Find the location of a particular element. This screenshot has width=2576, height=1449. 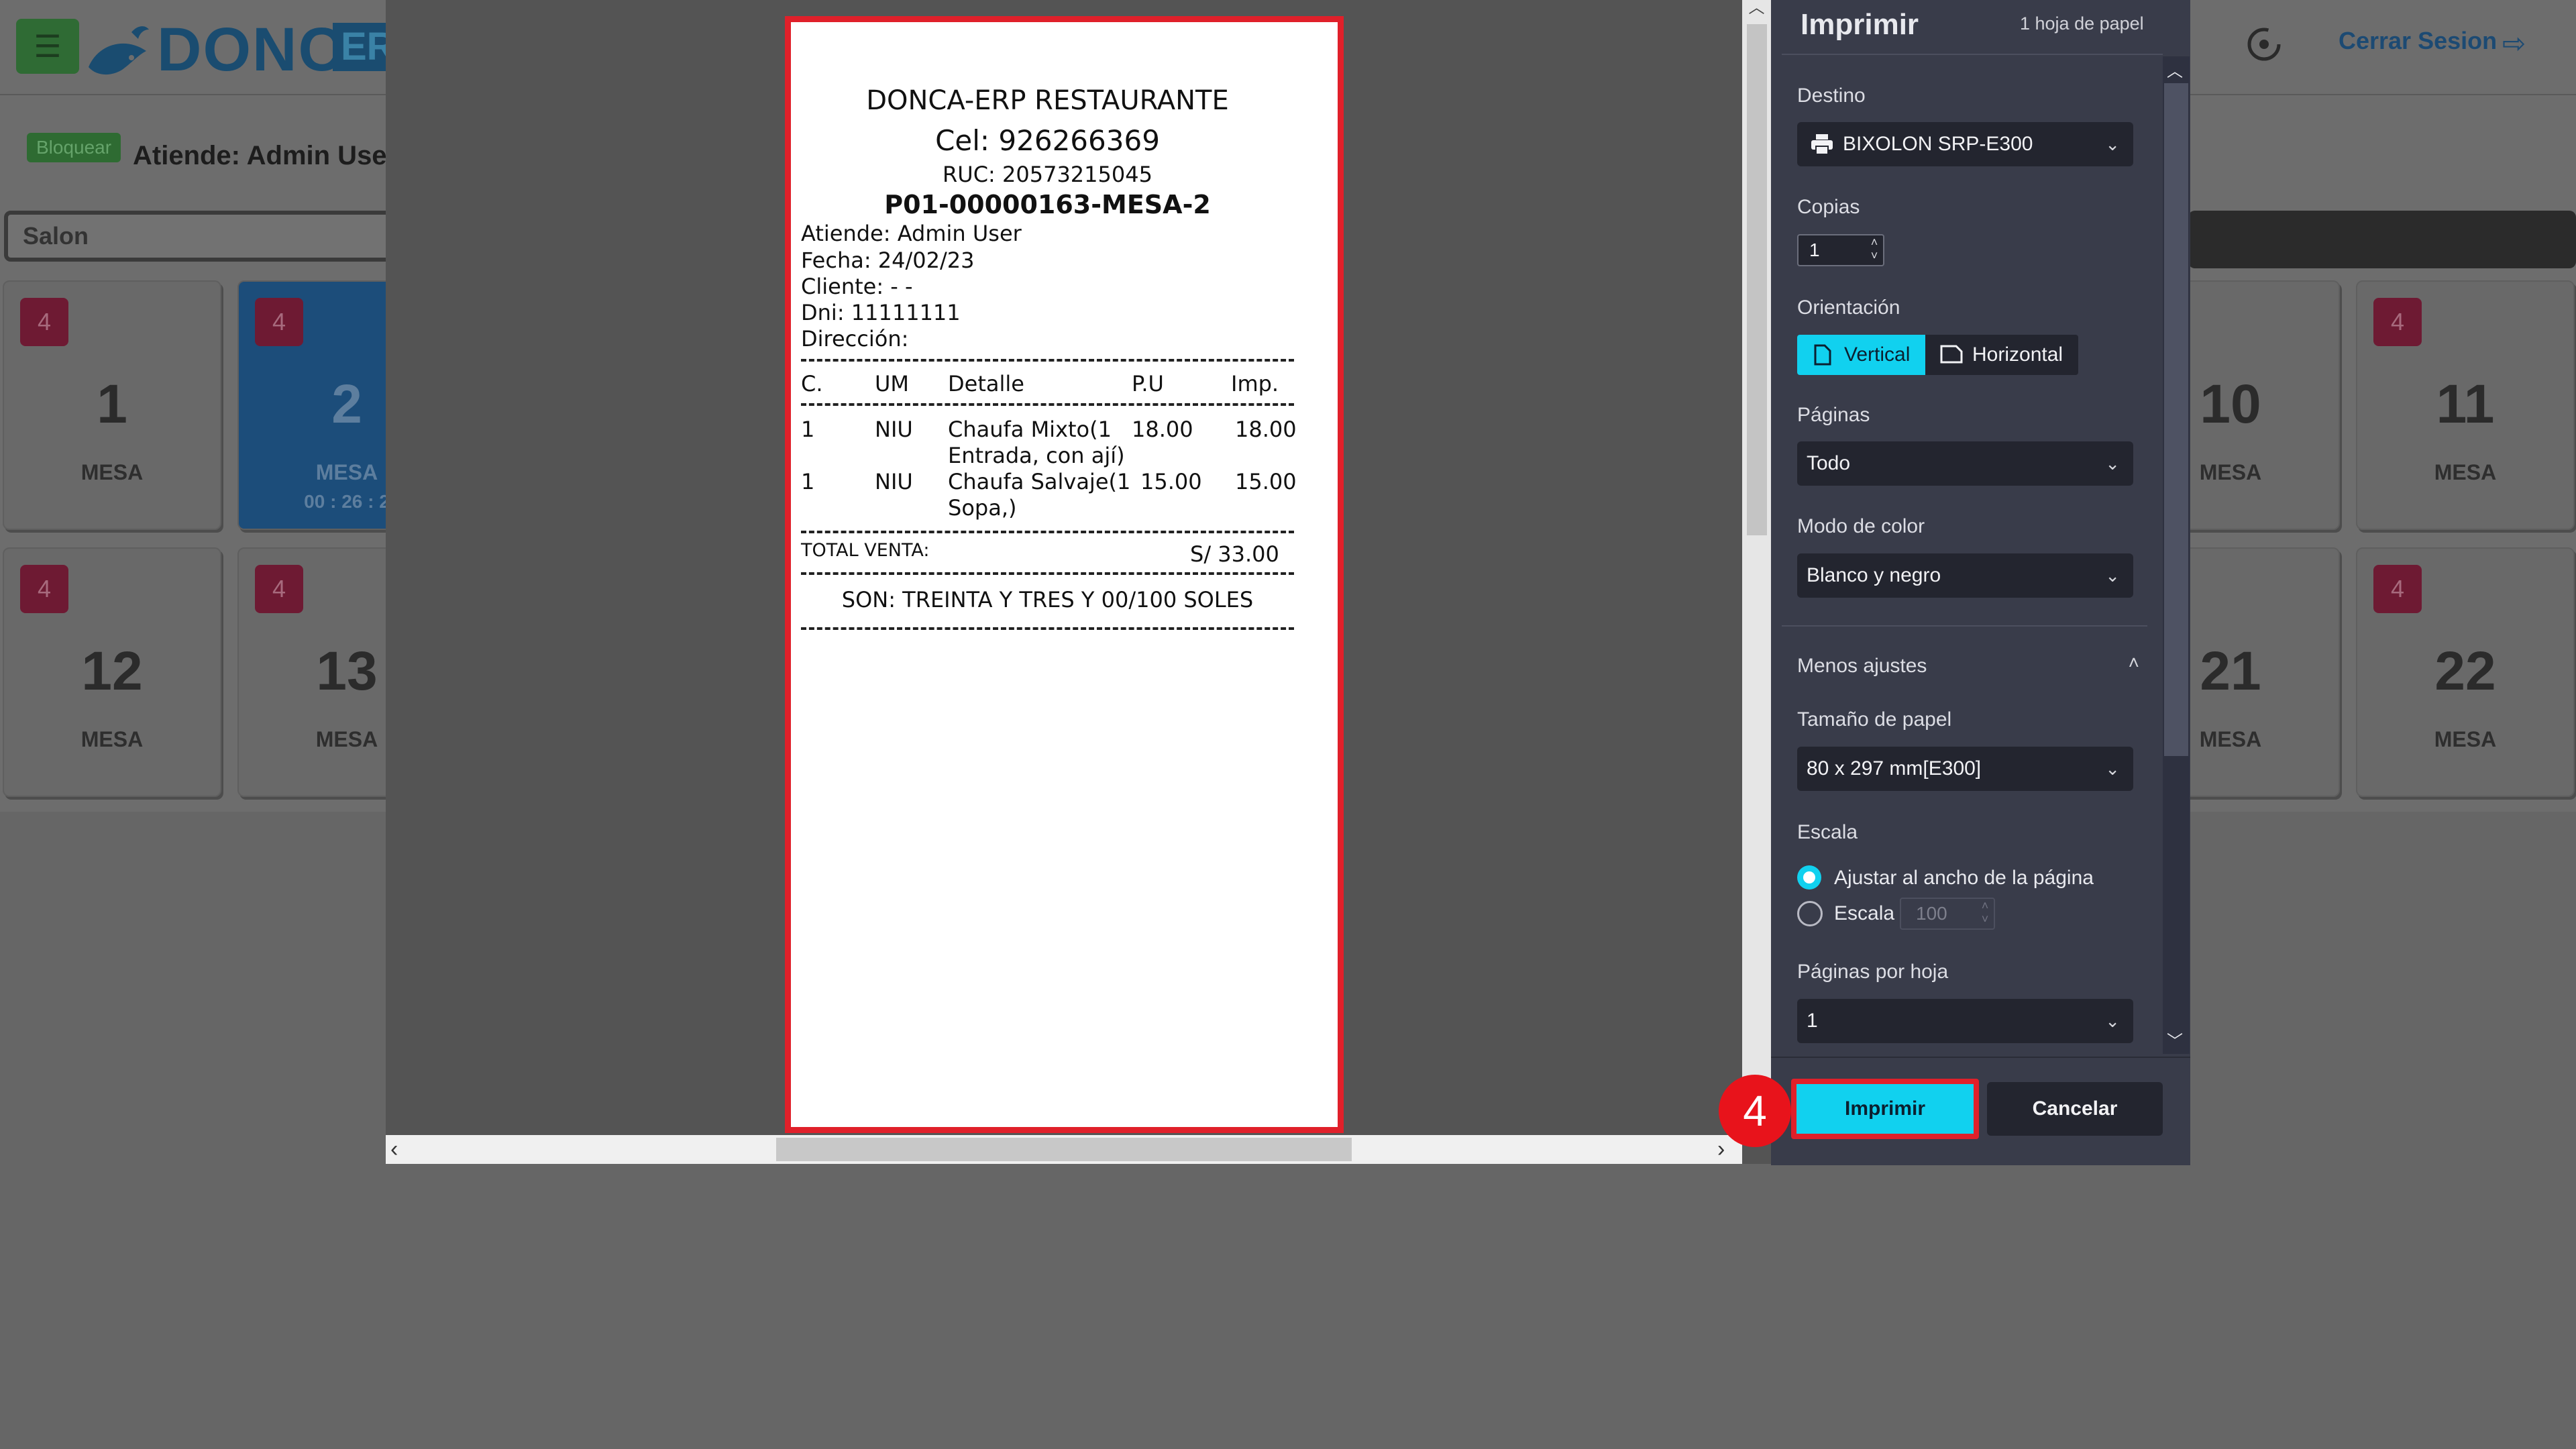

logout-button: Cerrar Sesion is located at coordinates (2418, 41).